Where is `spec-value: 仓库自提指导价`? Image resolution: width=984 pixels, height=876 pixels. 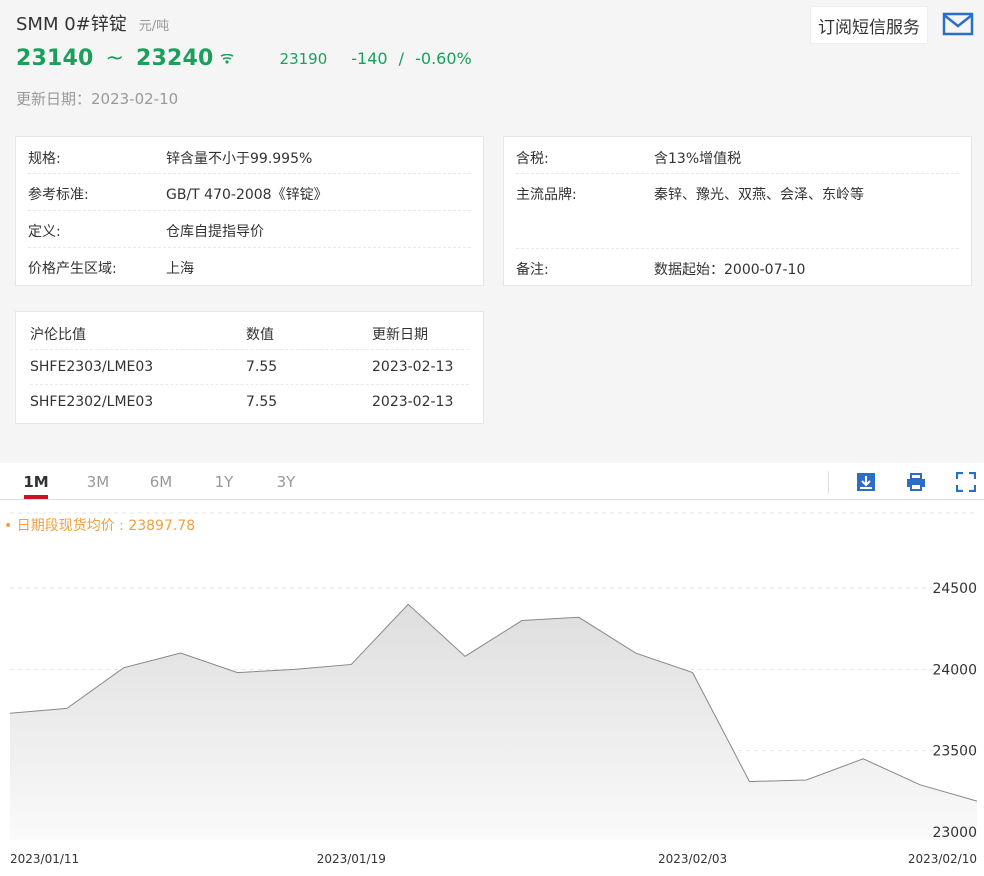
spec-value: 仓库自提指导价 is located at coordinates (215, 232).